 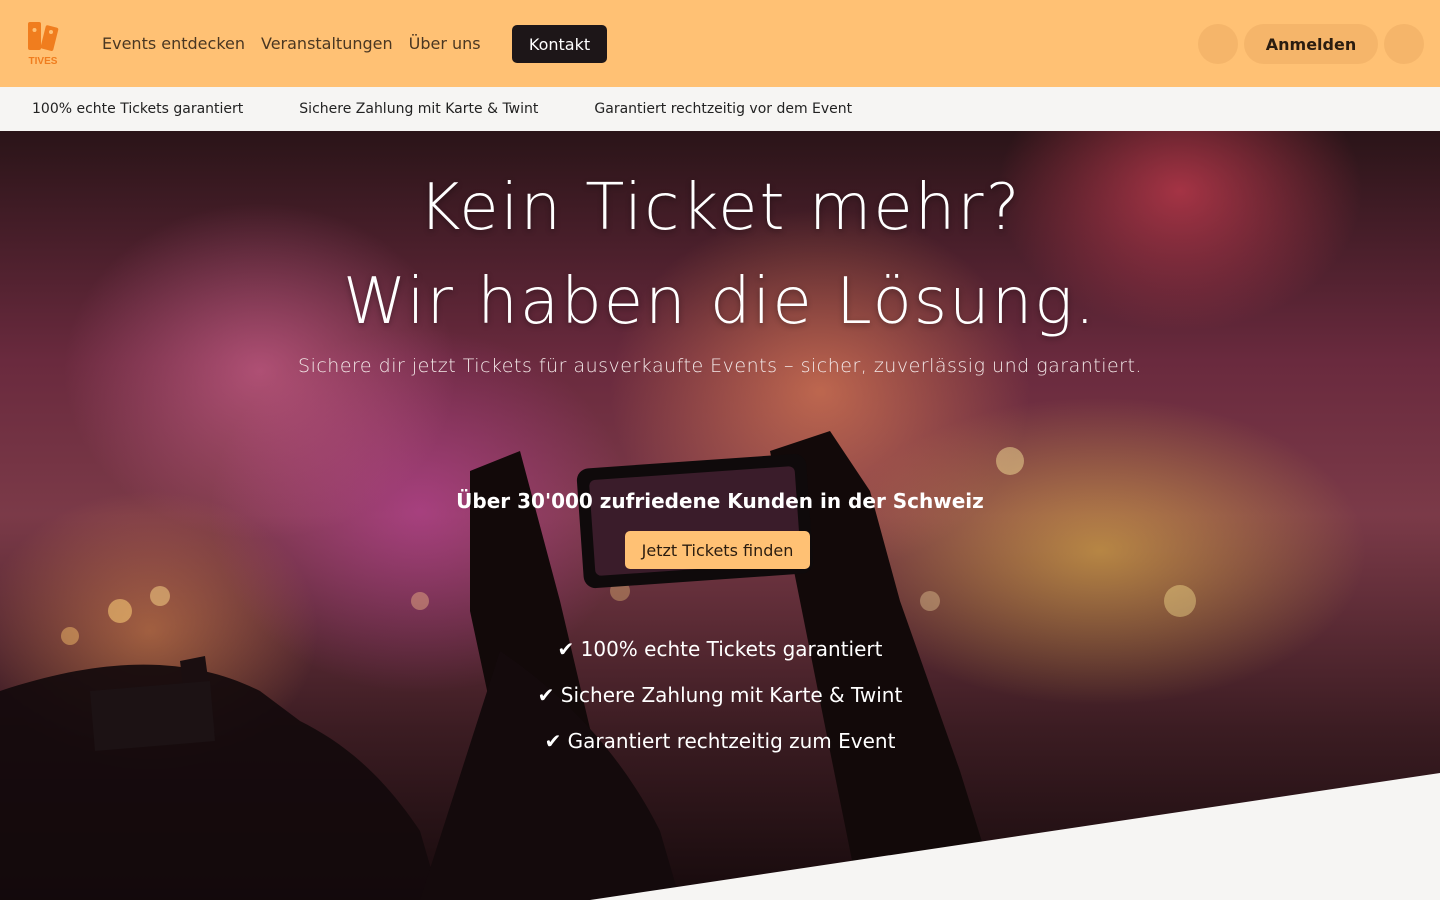 I want to click on find-tickets-button: Jetzt Tickets finden, so click(x=717, y=550).